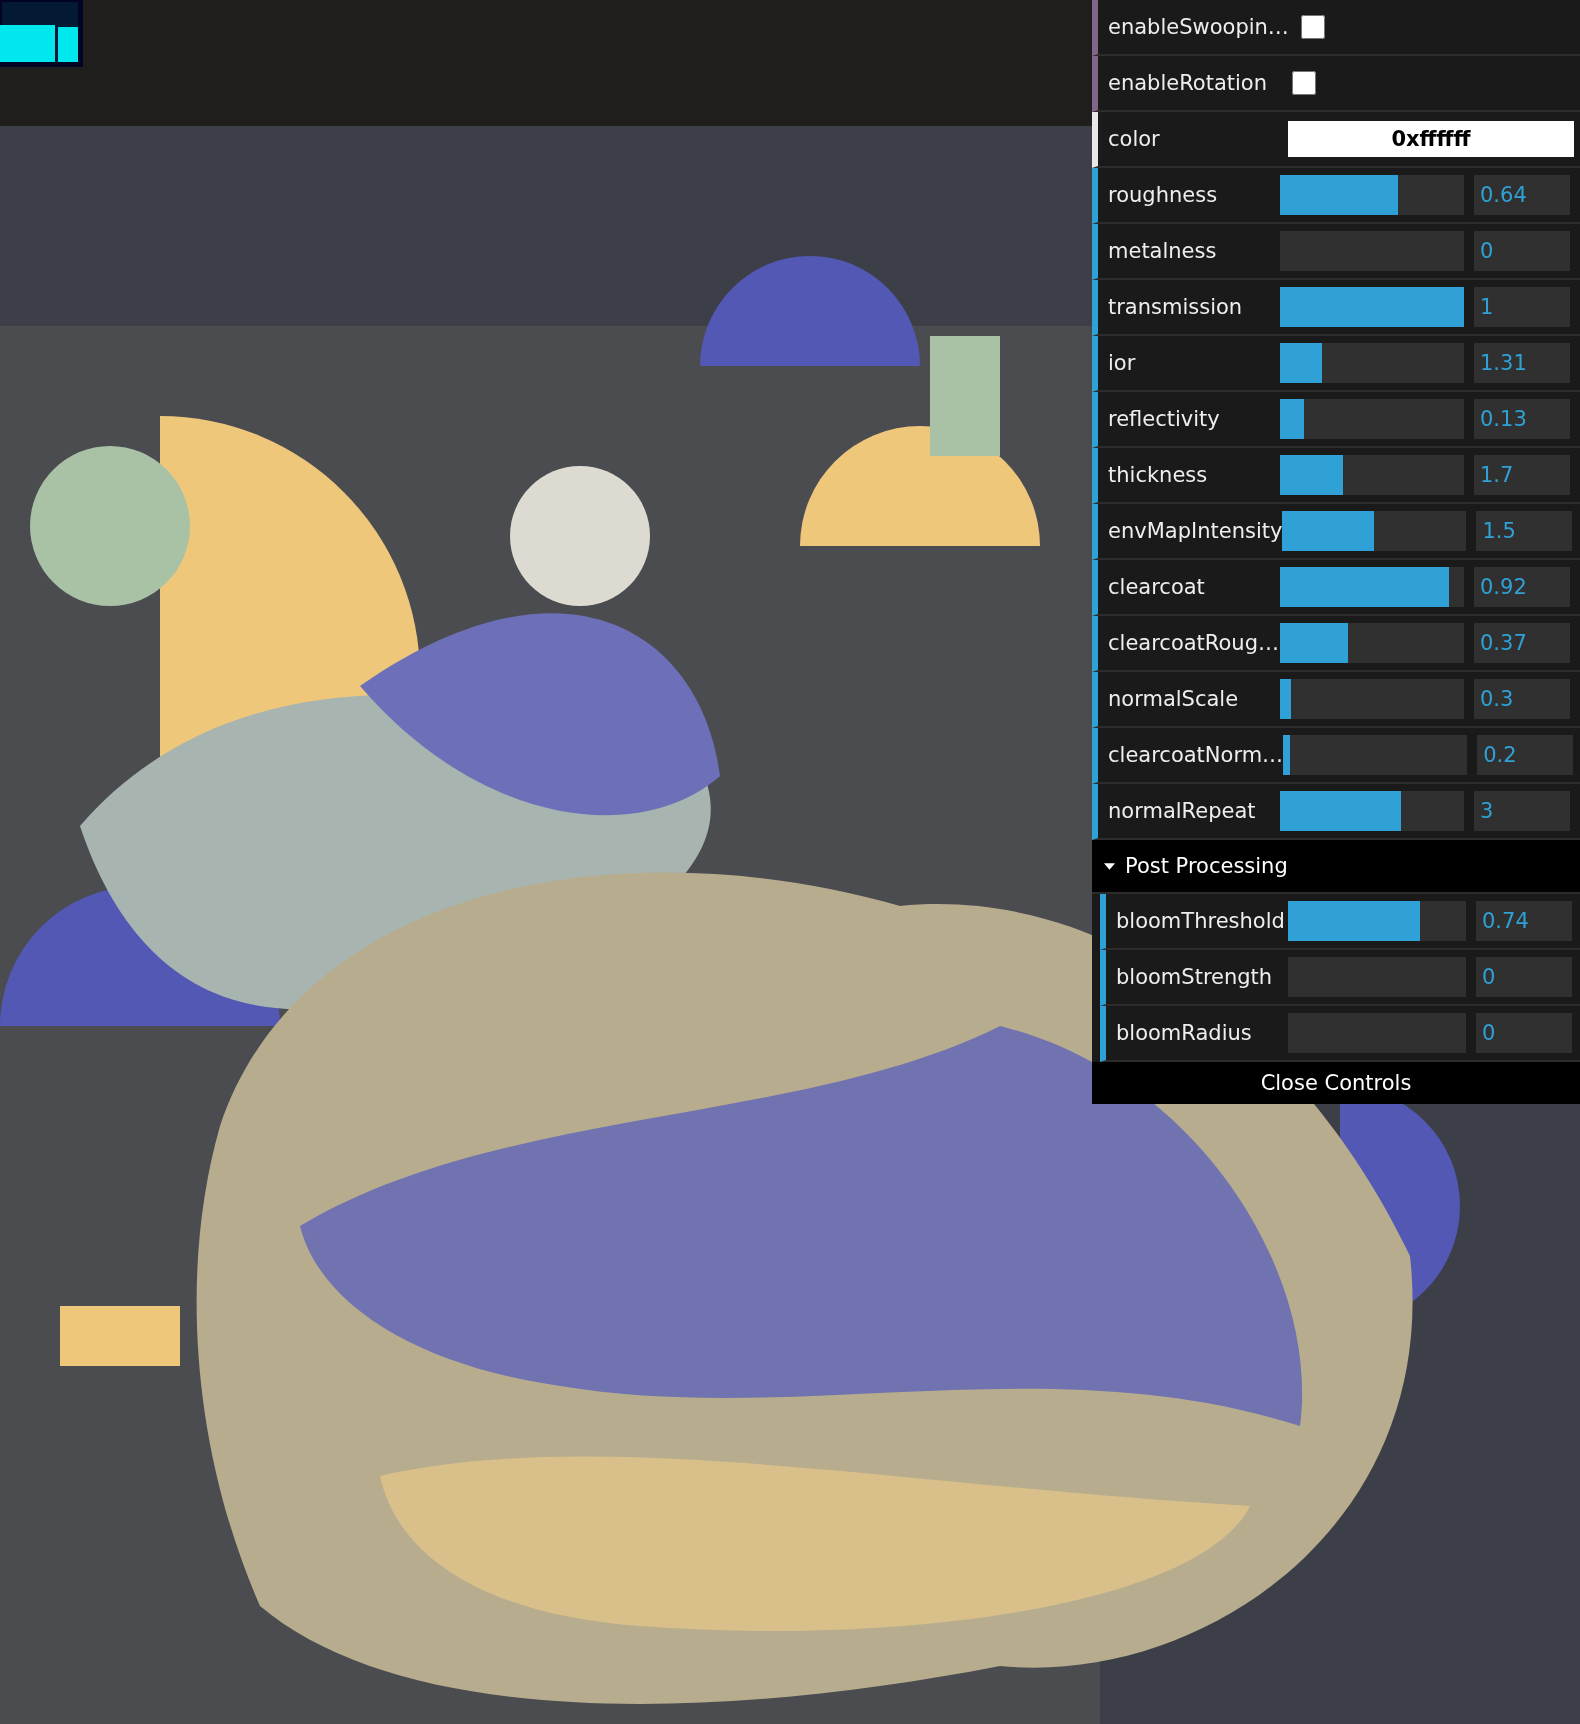 The width and height of the screenshot is (1580, 1724). I want to click on control-label: enableRotation, so click(1188, 83).